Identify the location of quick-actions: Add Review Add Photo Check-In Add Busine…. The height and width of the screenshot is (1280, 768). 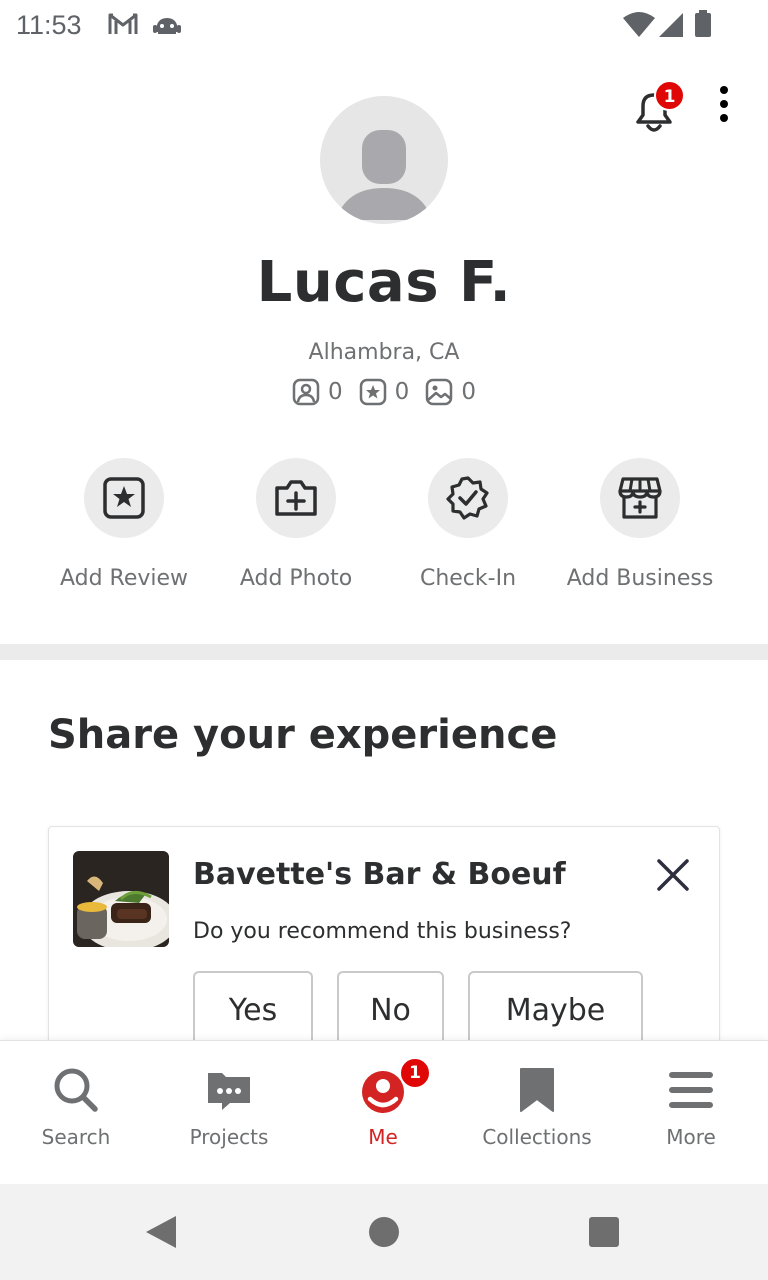
(384, 533).